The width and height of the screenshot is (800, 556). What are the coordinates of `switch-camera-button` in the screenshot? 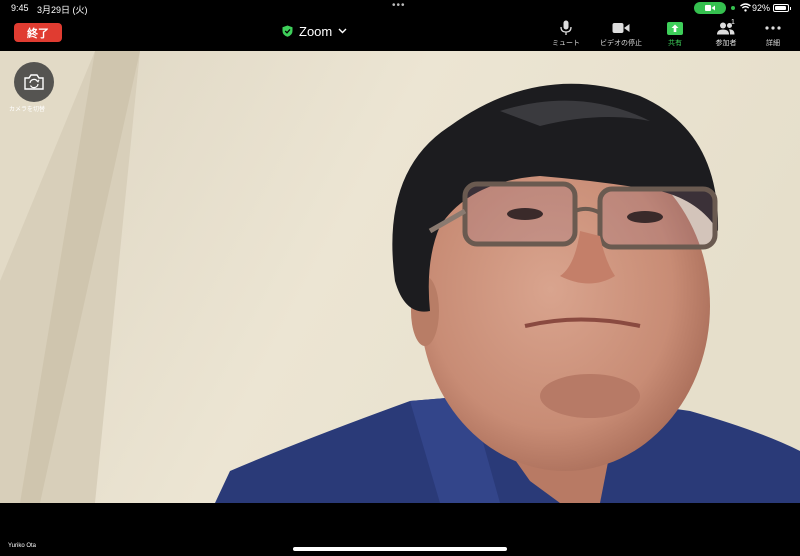 It's located at (34, 82).